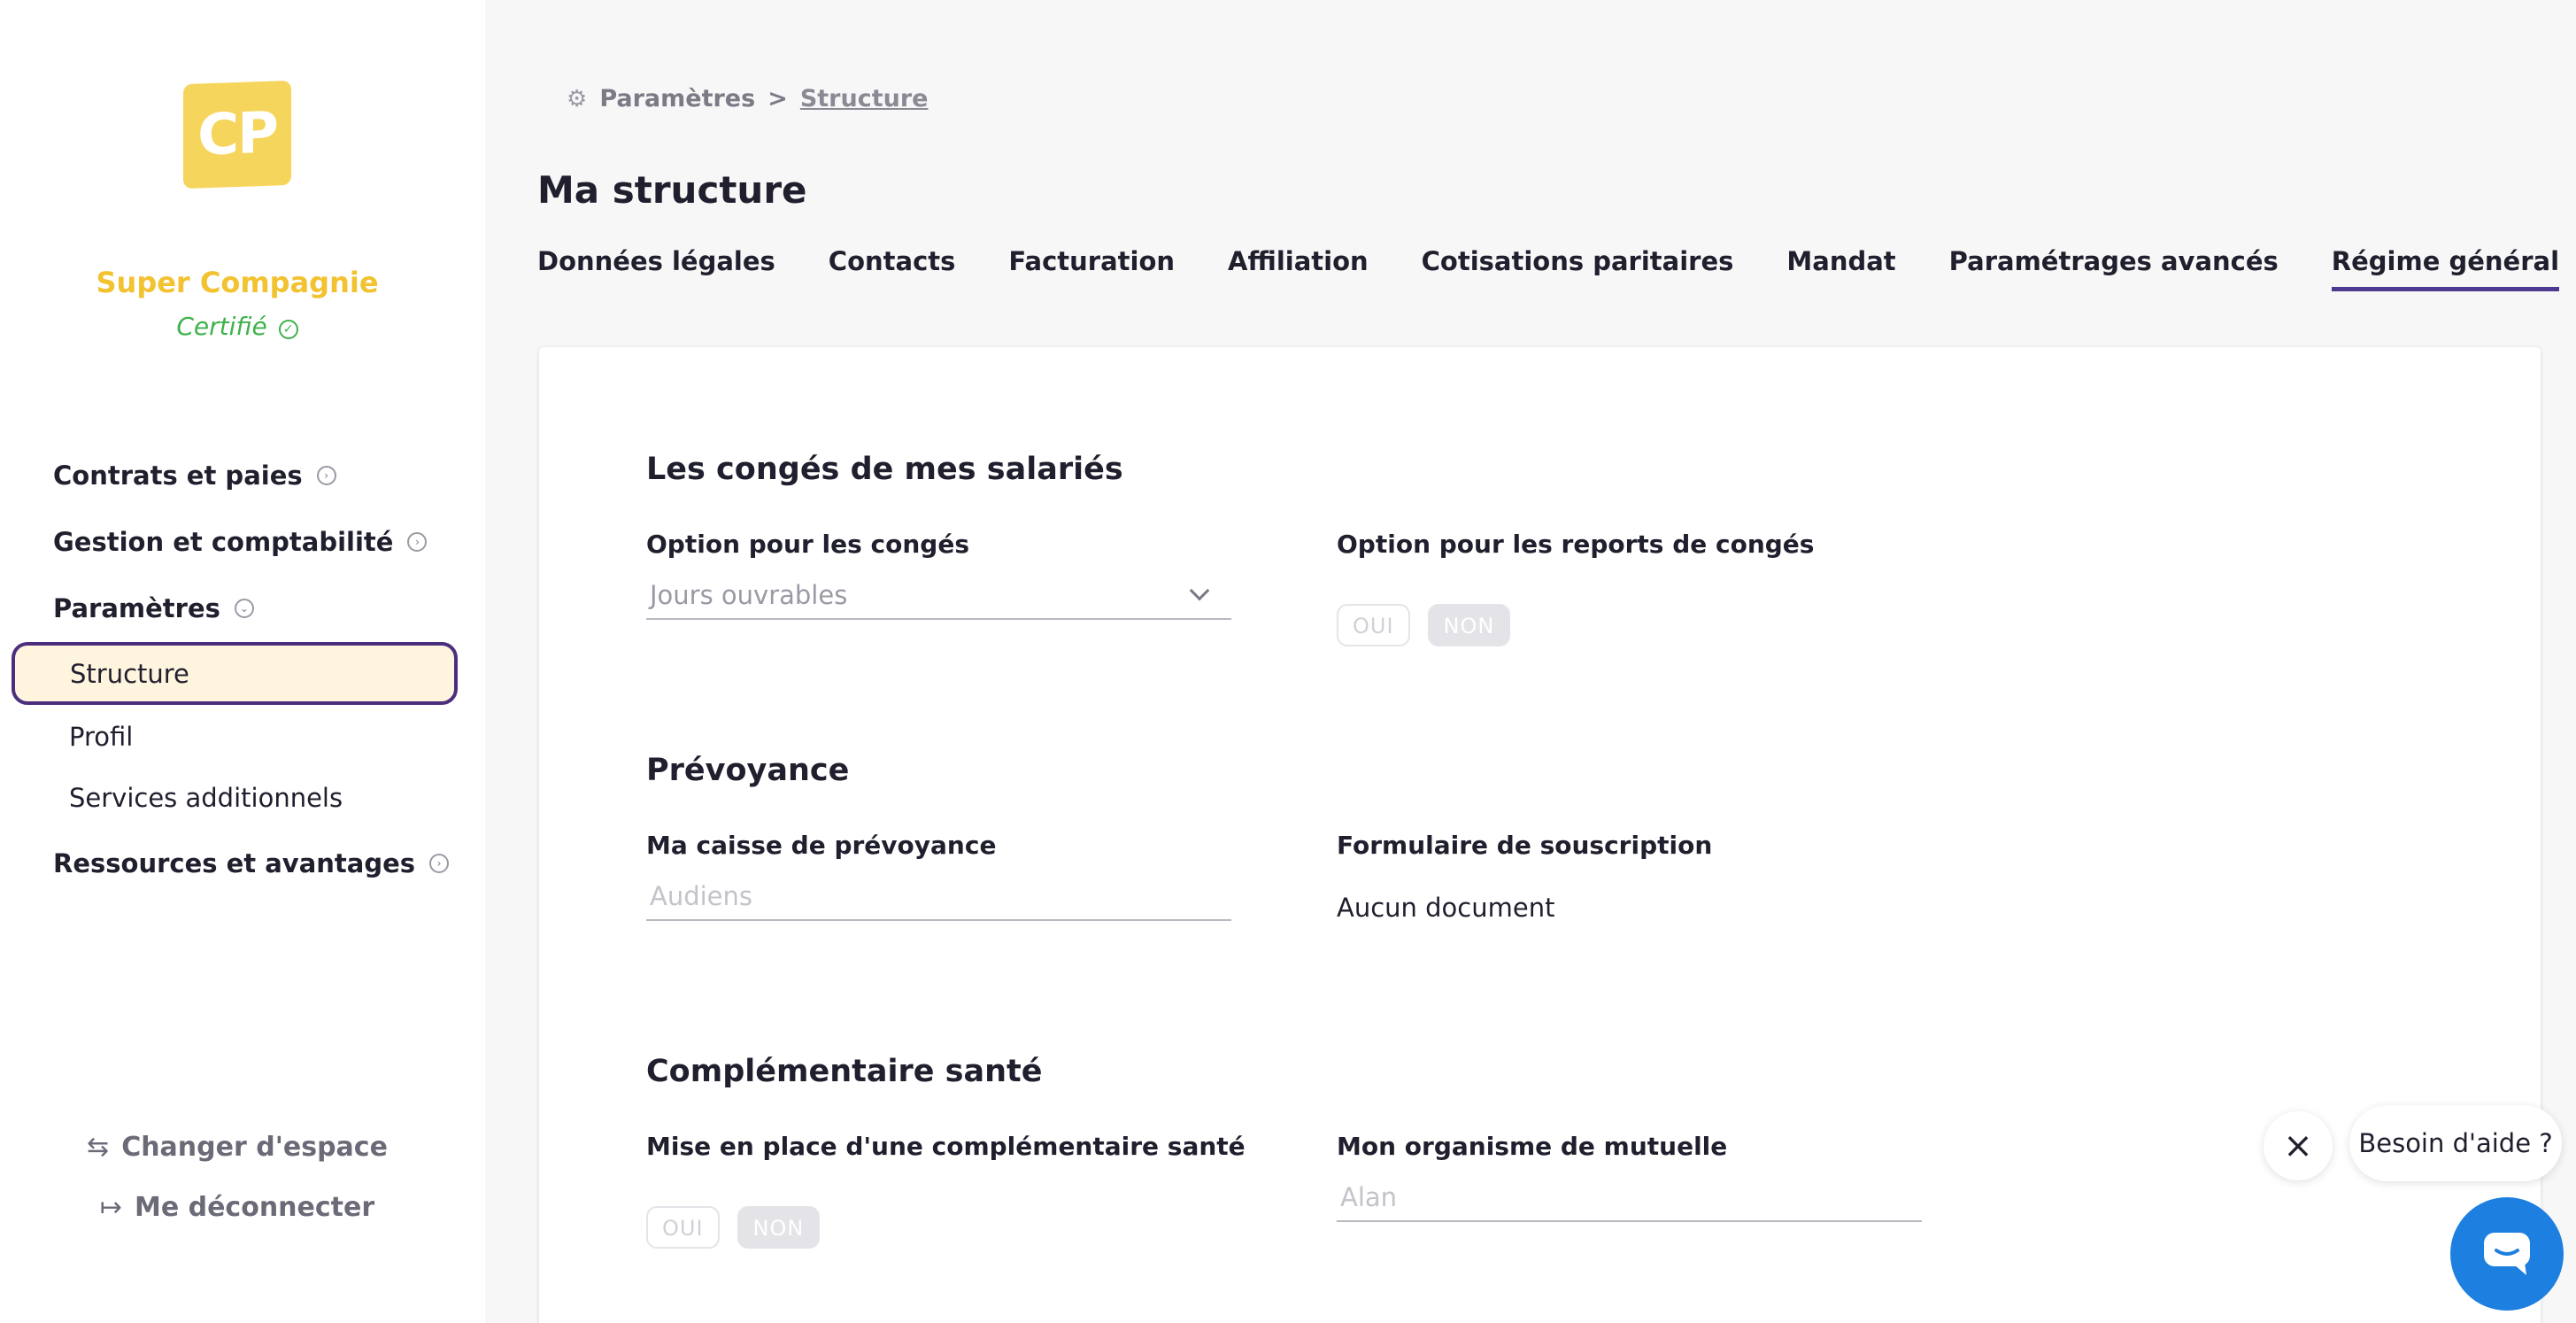 The height and width of the screenshot is (1323, 2576). What do you see at coordinates (844, 1071) in the screenshot?
I see `section-title-sante: Complémentaire santé` at bounding box center [844, 1071].